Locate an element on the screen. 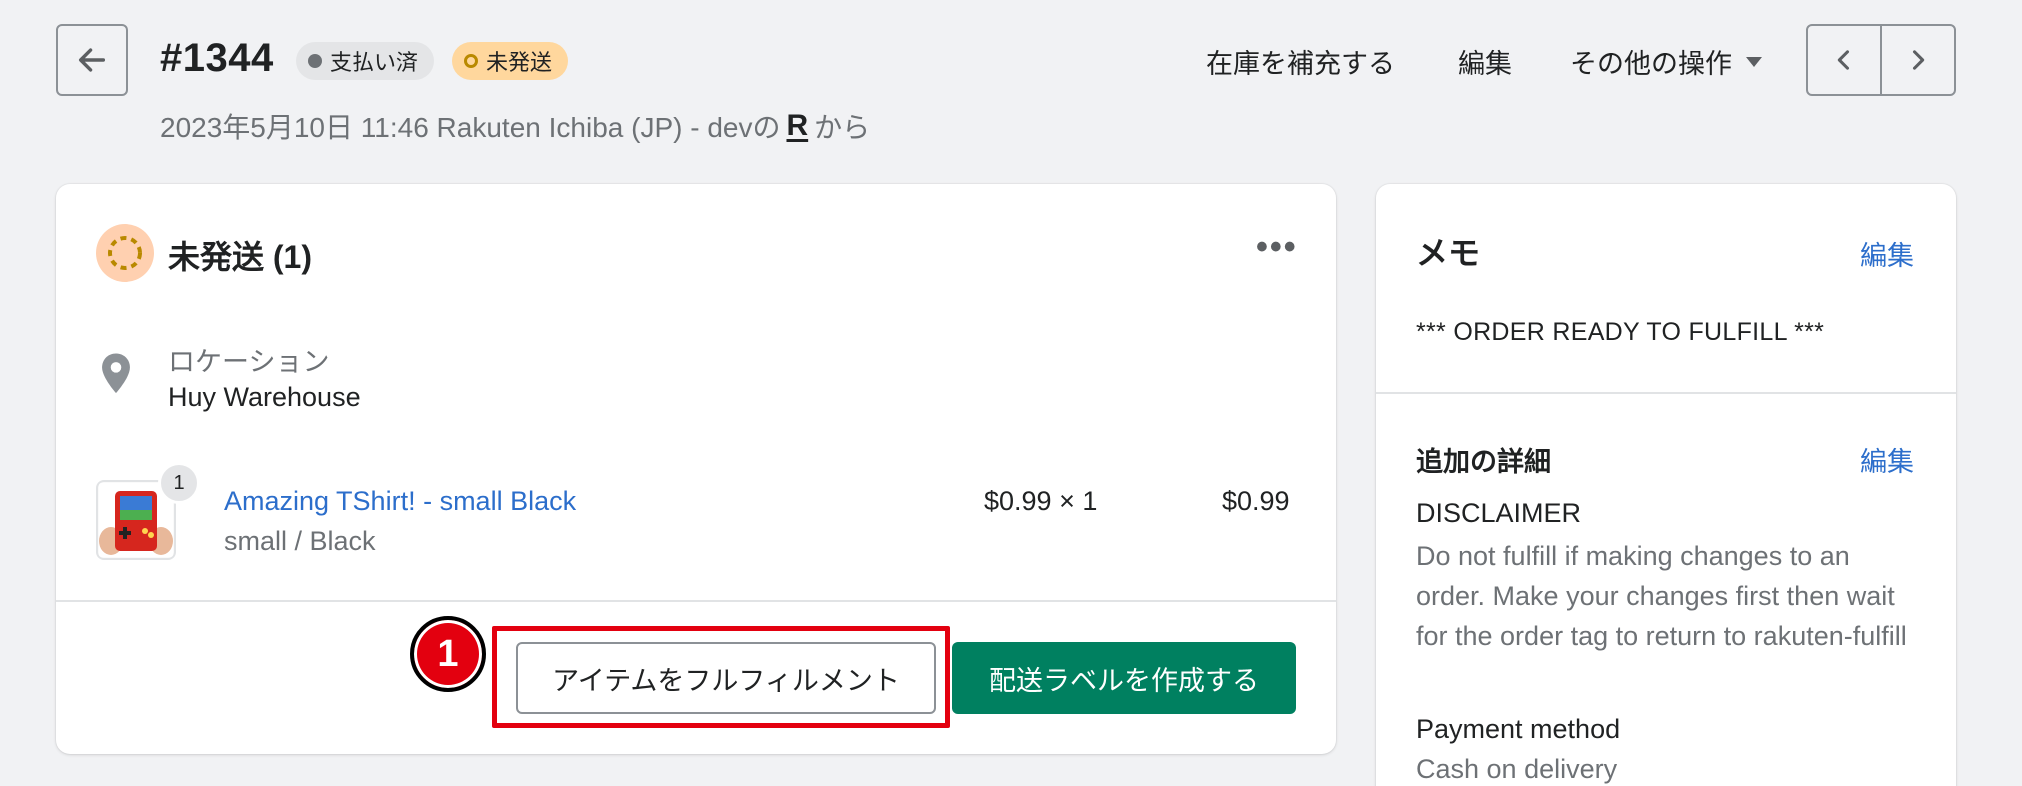 This screenshot has height=786, width=2022. card-divider is located at coordinates (696, 601).